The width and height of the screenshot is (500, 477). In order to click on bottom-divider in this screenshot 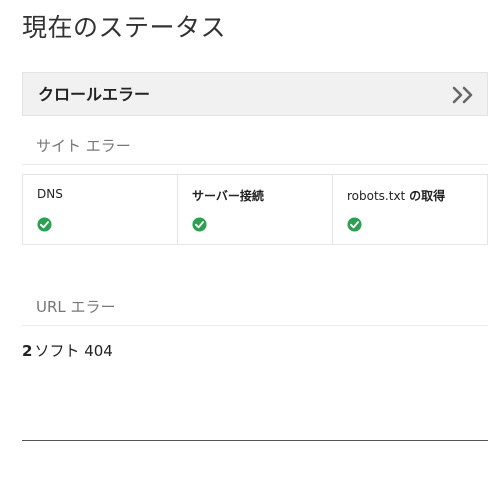, I will do `click(255, 440)`.